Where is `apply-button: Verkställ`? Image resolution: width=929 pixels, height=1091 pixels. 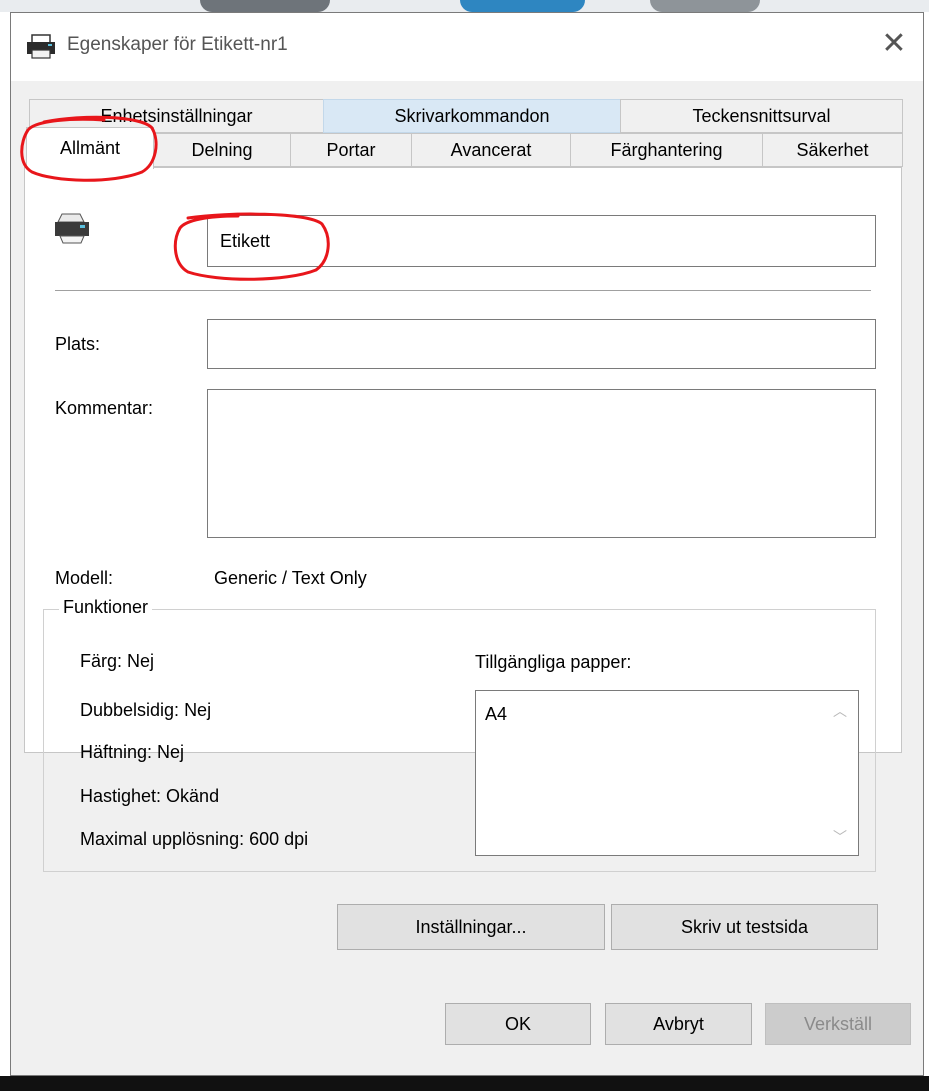 apply-button: Verkställ is located at coordinates (838, 1024).